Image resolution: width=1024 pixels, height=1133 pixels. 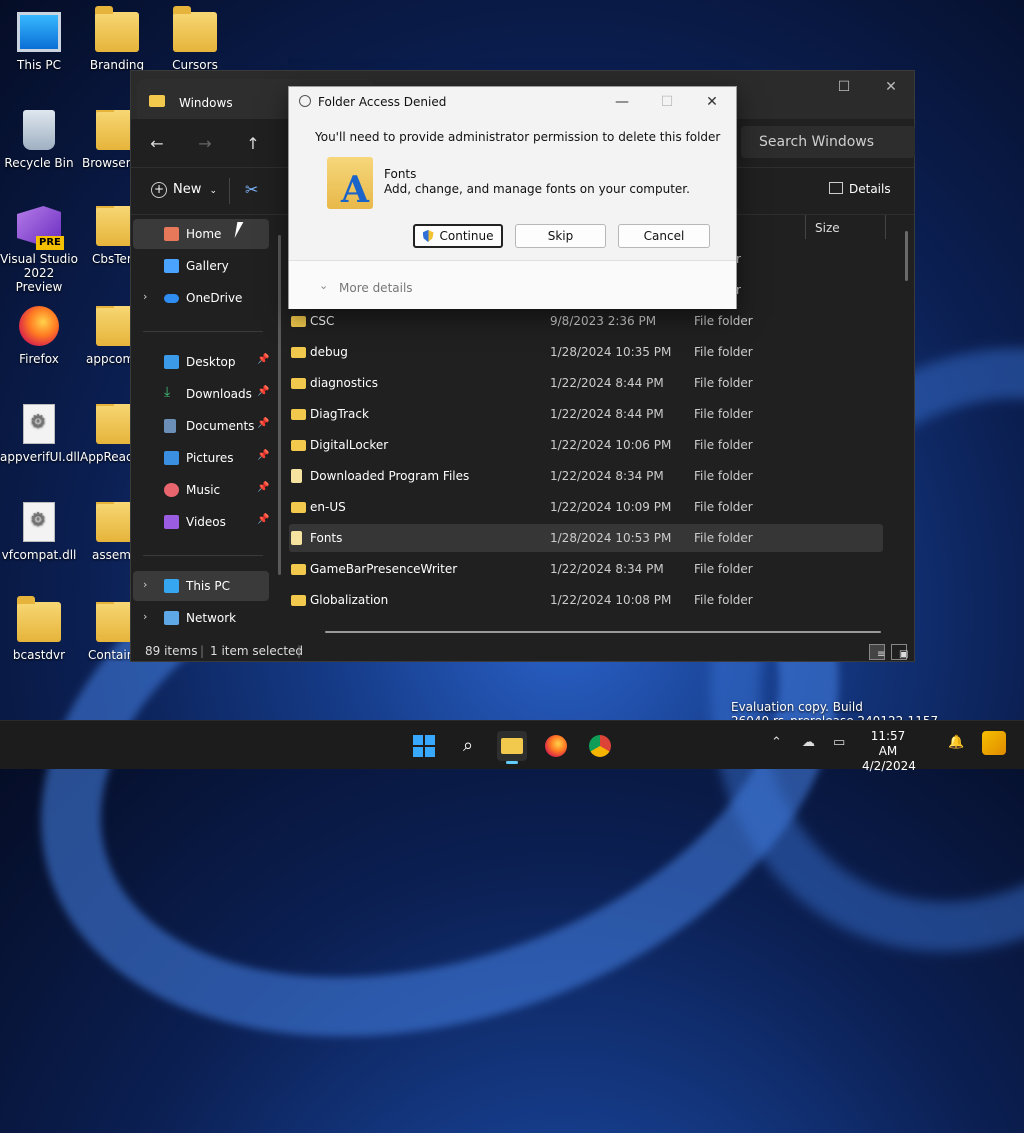 What do you see at coordinates (39, 250) in the screenshot?
I see `desktop-icon-visual-studio: PRE Visual Studio 2022 Preview` at bounding box center [39, 250].